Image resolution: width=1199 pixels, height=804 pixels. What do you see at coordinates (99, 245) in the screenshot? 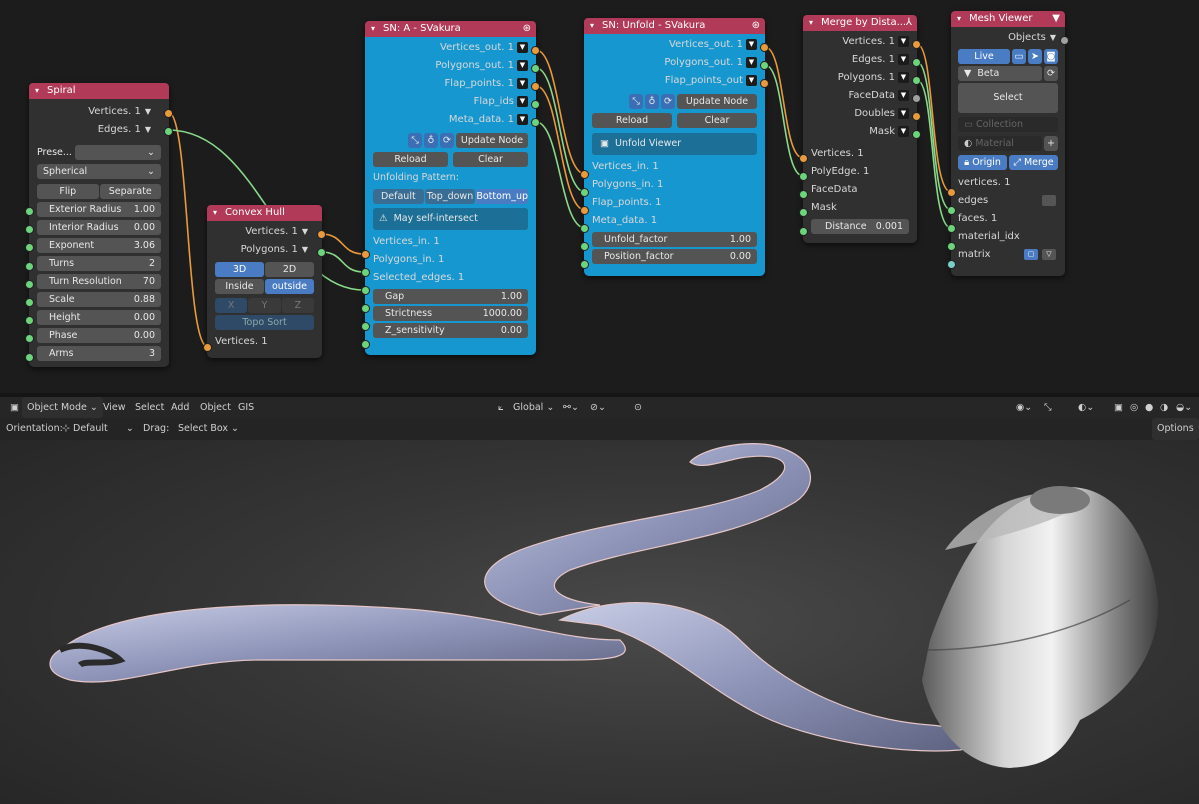
I see `spiral-value-field: Exponent 3.06` at bounding box center [99, 245].